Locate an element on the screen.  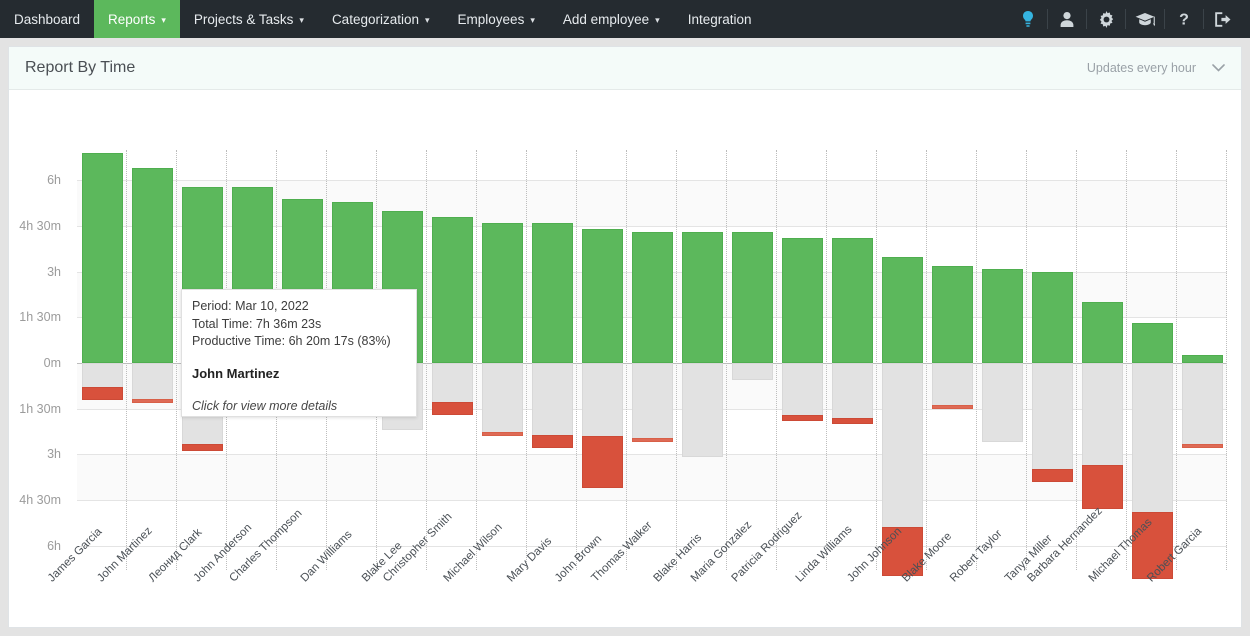
nav-item-employees: Employees ▾ is located at coordinates (496, 19).